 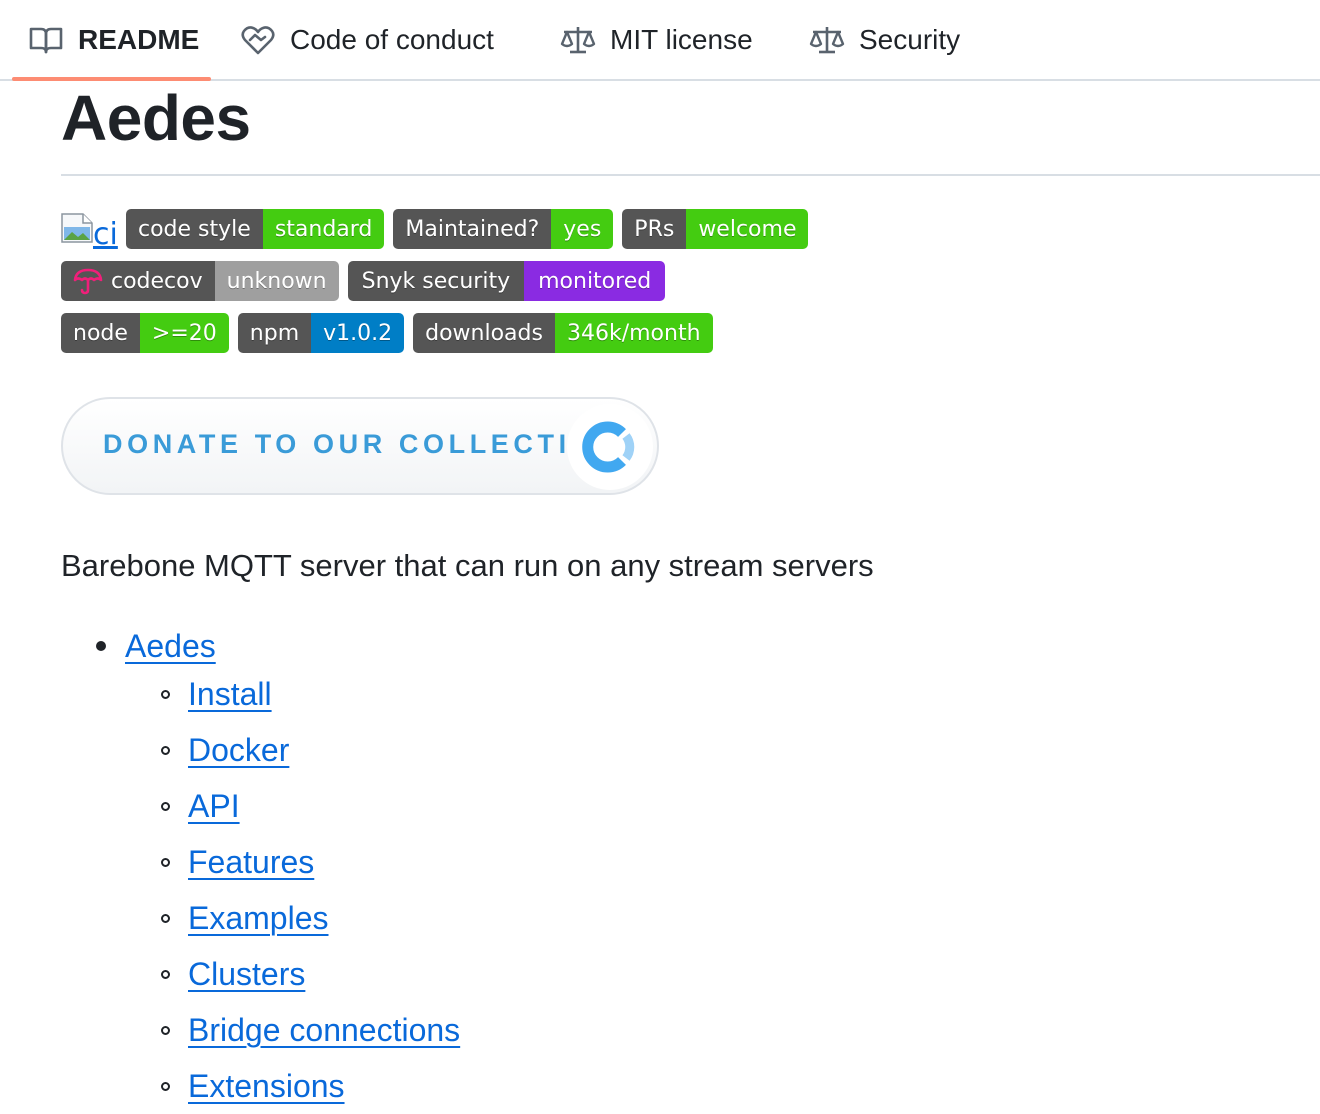 I want to click on badge-row-2: codecov unknown Snyk security monitored, so click(x=367, y=281).